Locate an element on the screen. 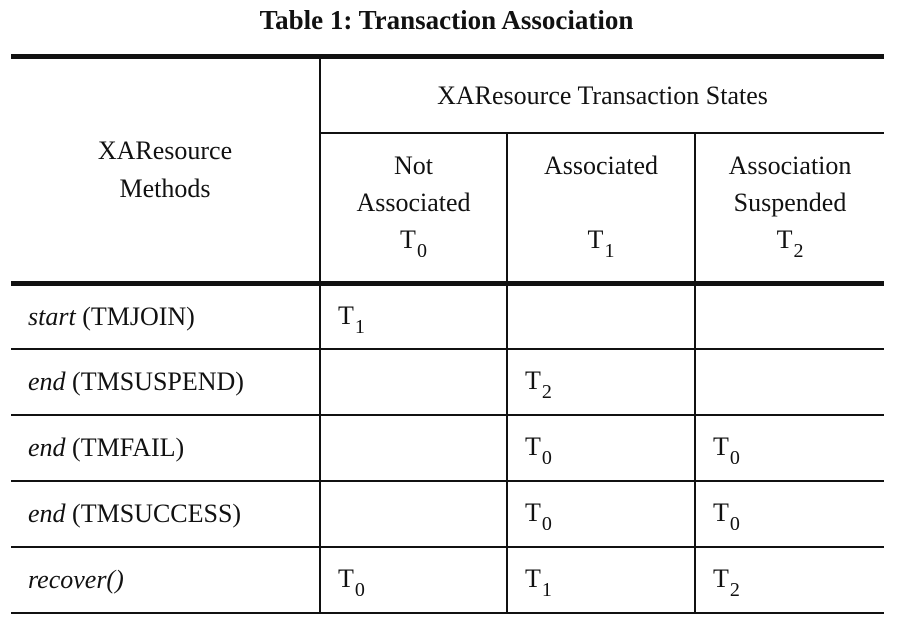 This screenshot has height=630, width=920. state-header-line2: Associated is located at coordinates (413, 202).